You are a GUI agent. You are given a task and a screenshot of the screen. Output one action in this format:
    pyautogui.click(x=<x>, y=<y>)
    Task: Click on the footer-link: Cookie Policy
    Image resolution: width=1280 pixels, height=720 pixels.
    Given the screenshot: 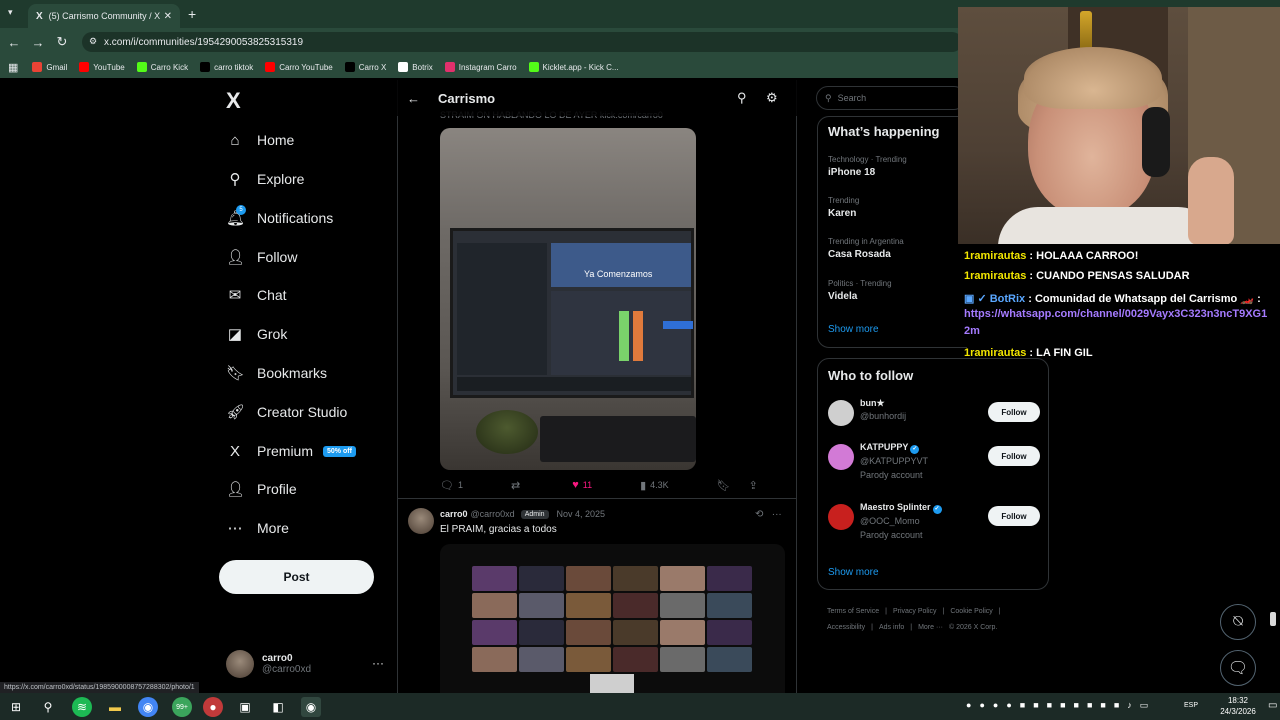 What is the action you would take?
    pyautogui.click(x=971, y=611)
    